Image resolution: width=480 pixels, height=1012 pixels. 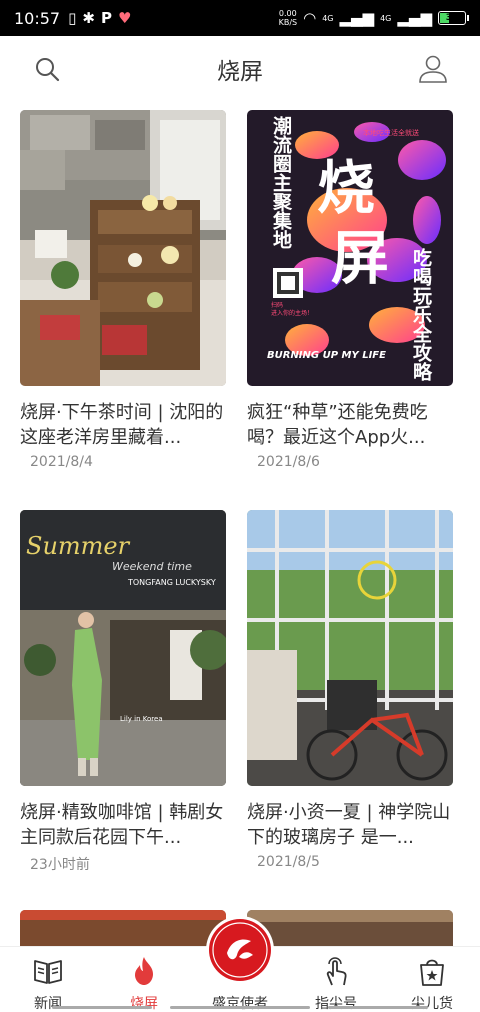 I want to click on battery-icon: 39, so click(x=453, y=18).